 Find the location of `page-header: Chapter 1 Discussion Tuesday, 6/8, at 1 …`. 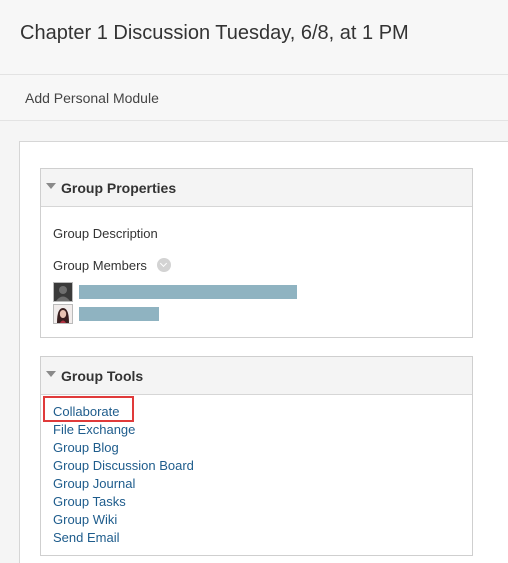

page-header: Chapter 1 Discussion Tuesday, 6/8, at 1 … is located at coordinates (254, 37).